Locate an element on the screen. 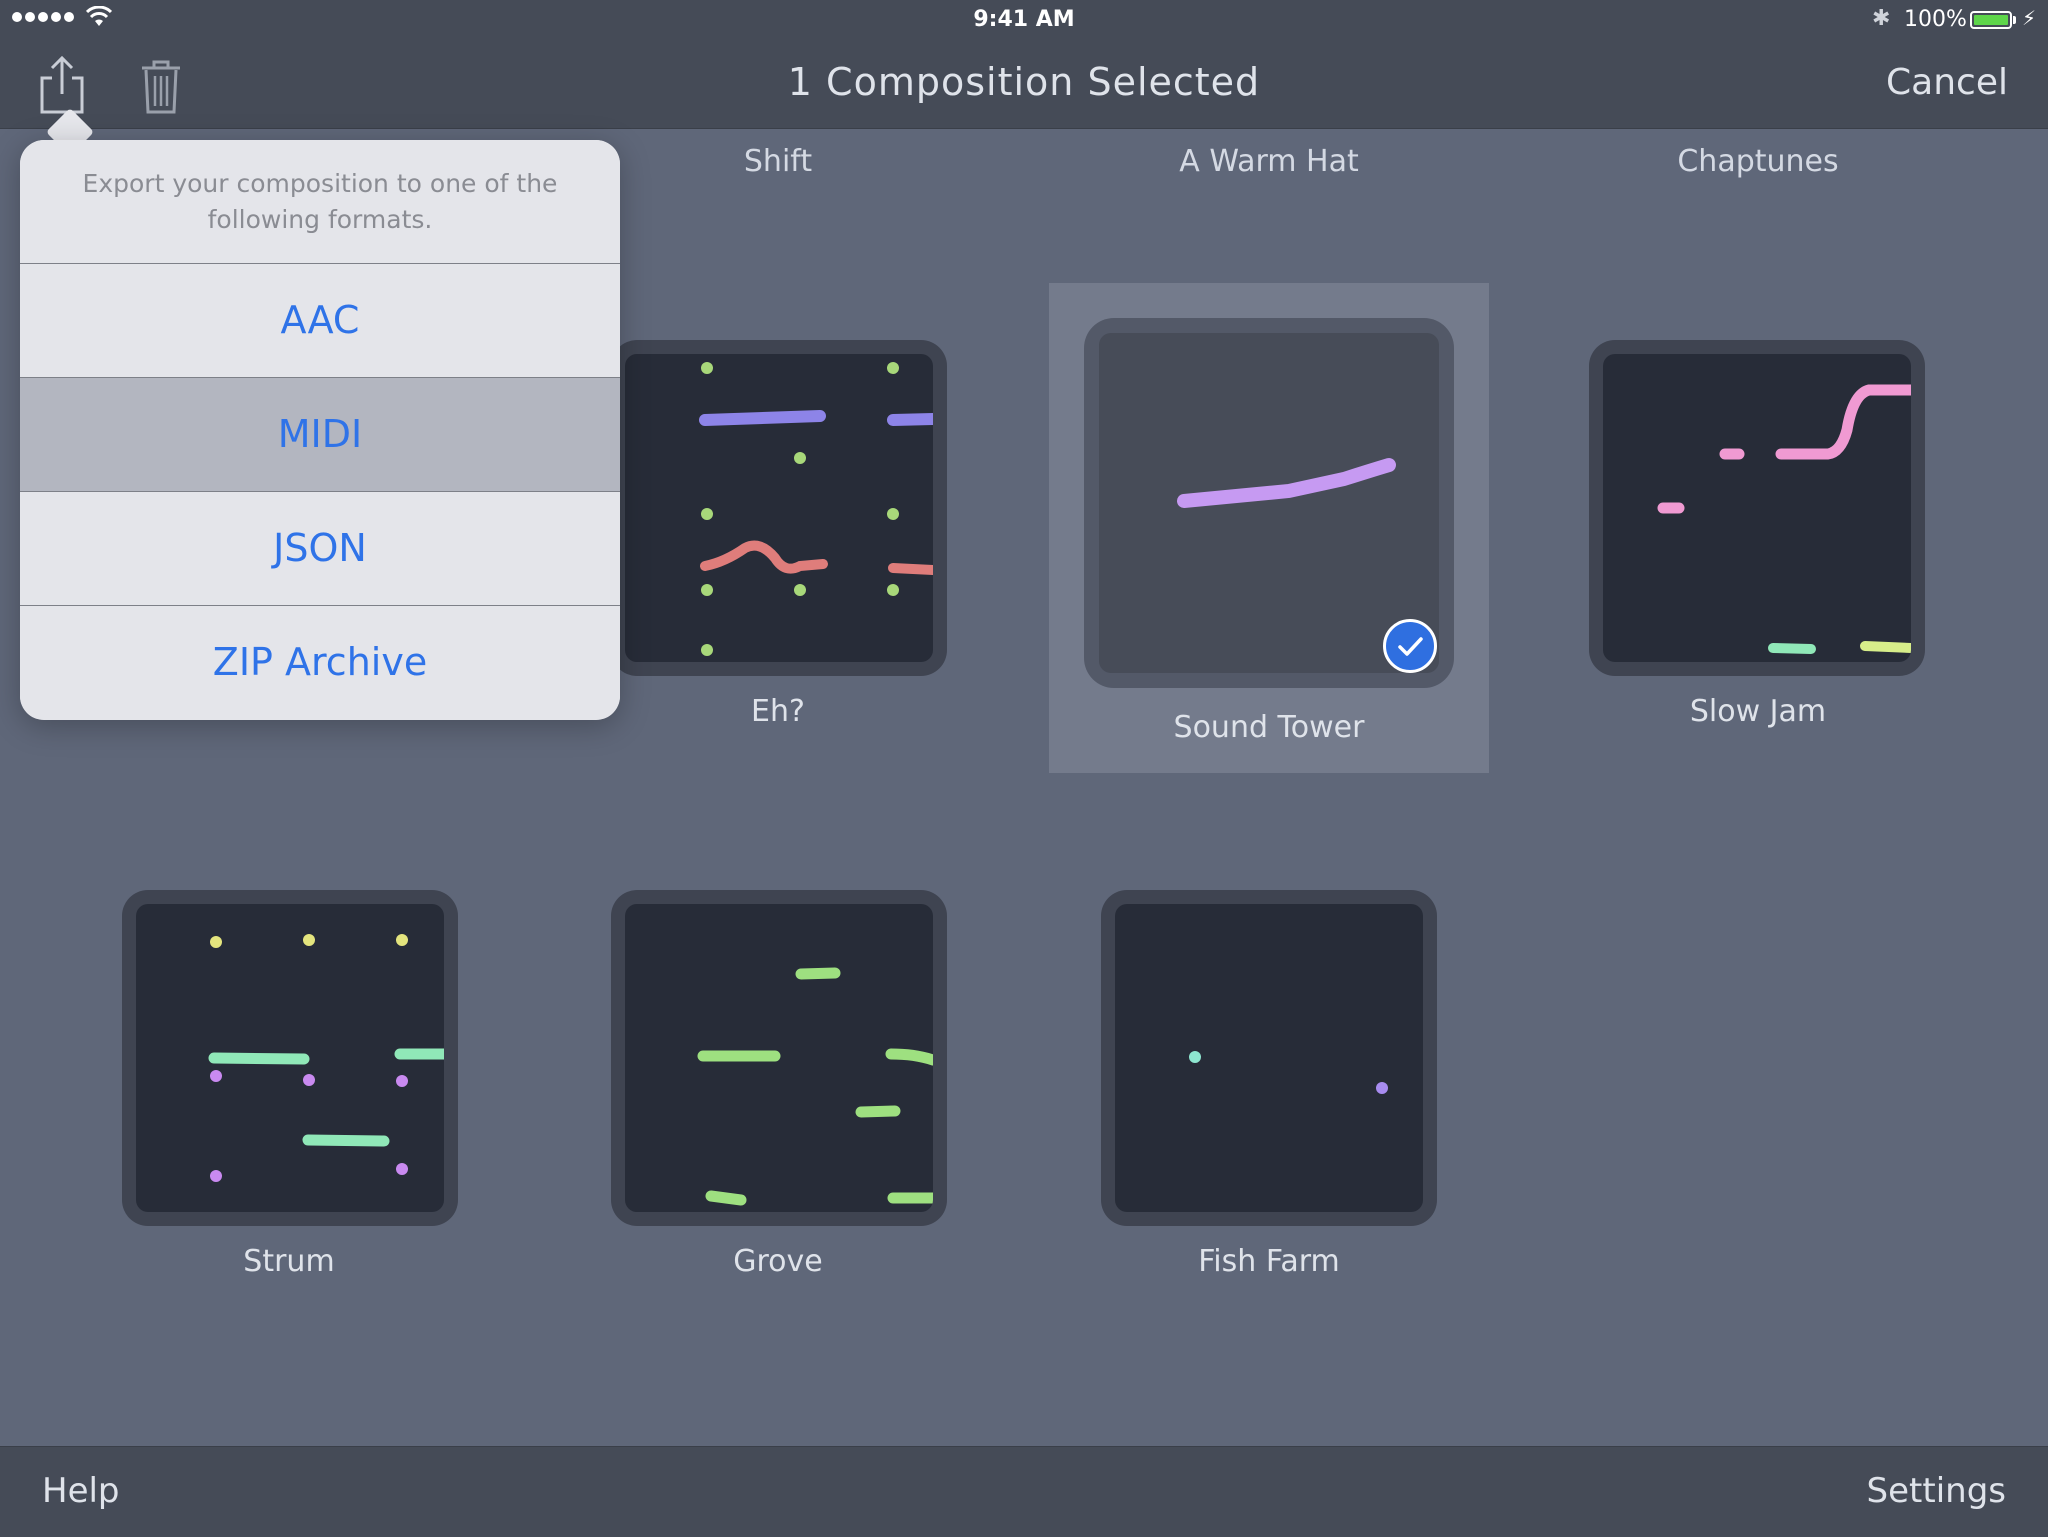 This screenshot has width=2048, height=1537. composition-name: Slow Jam is located at coordinates (1758, 711).